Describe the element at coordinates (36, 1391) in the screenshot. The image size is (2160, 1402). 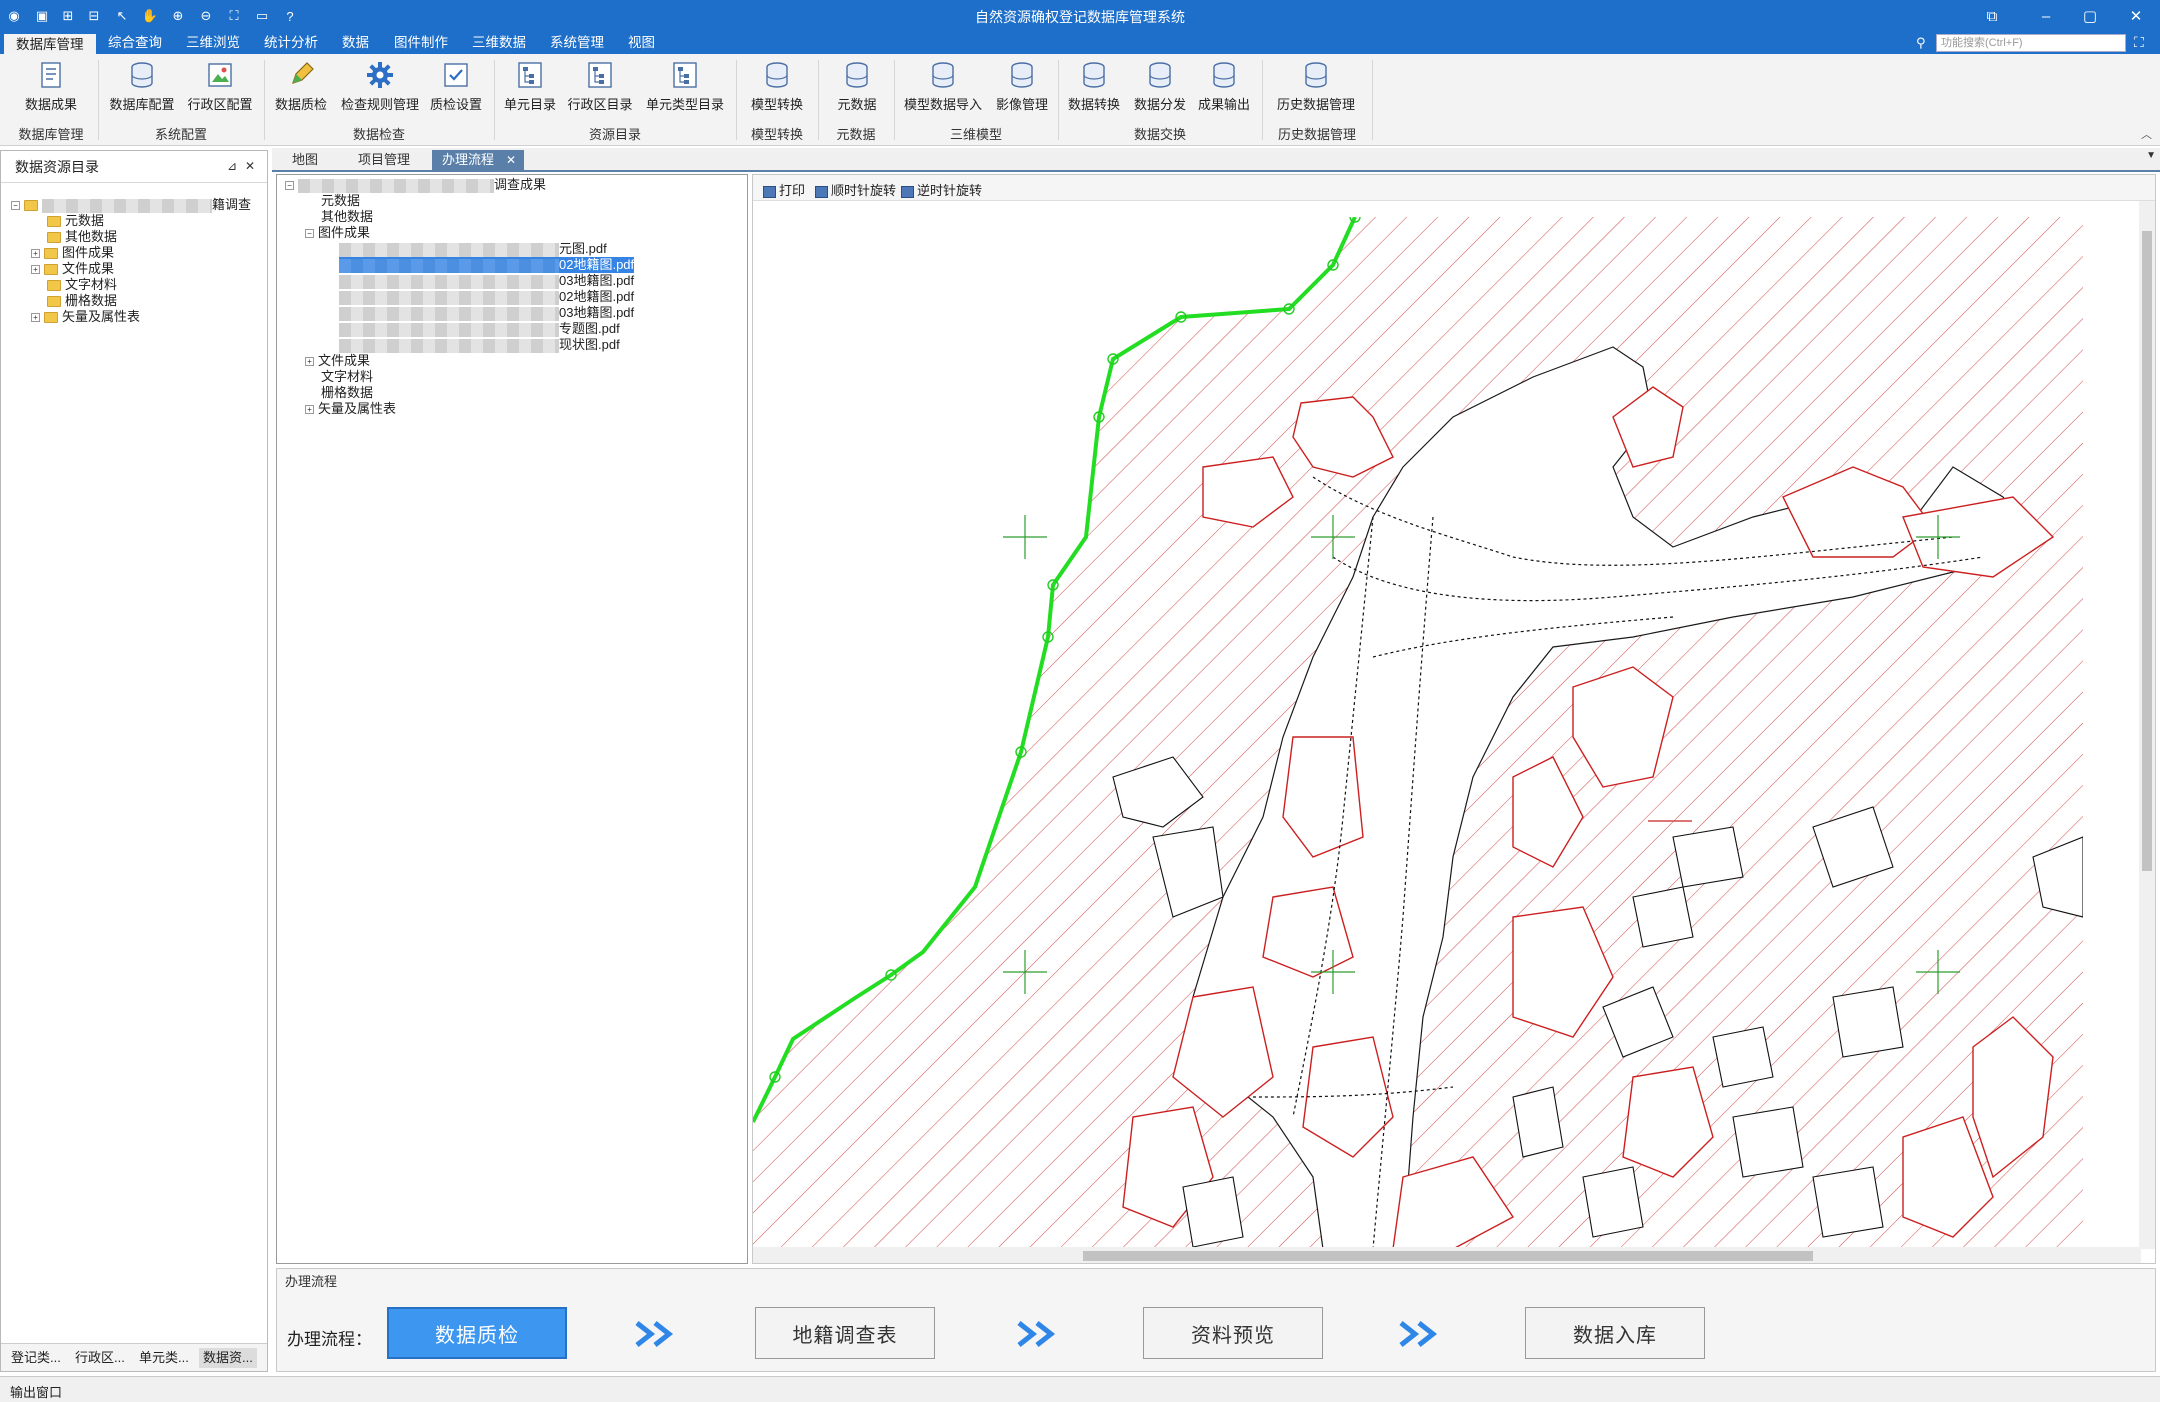
I see `output-window-tab: 输出窗口` at that location.